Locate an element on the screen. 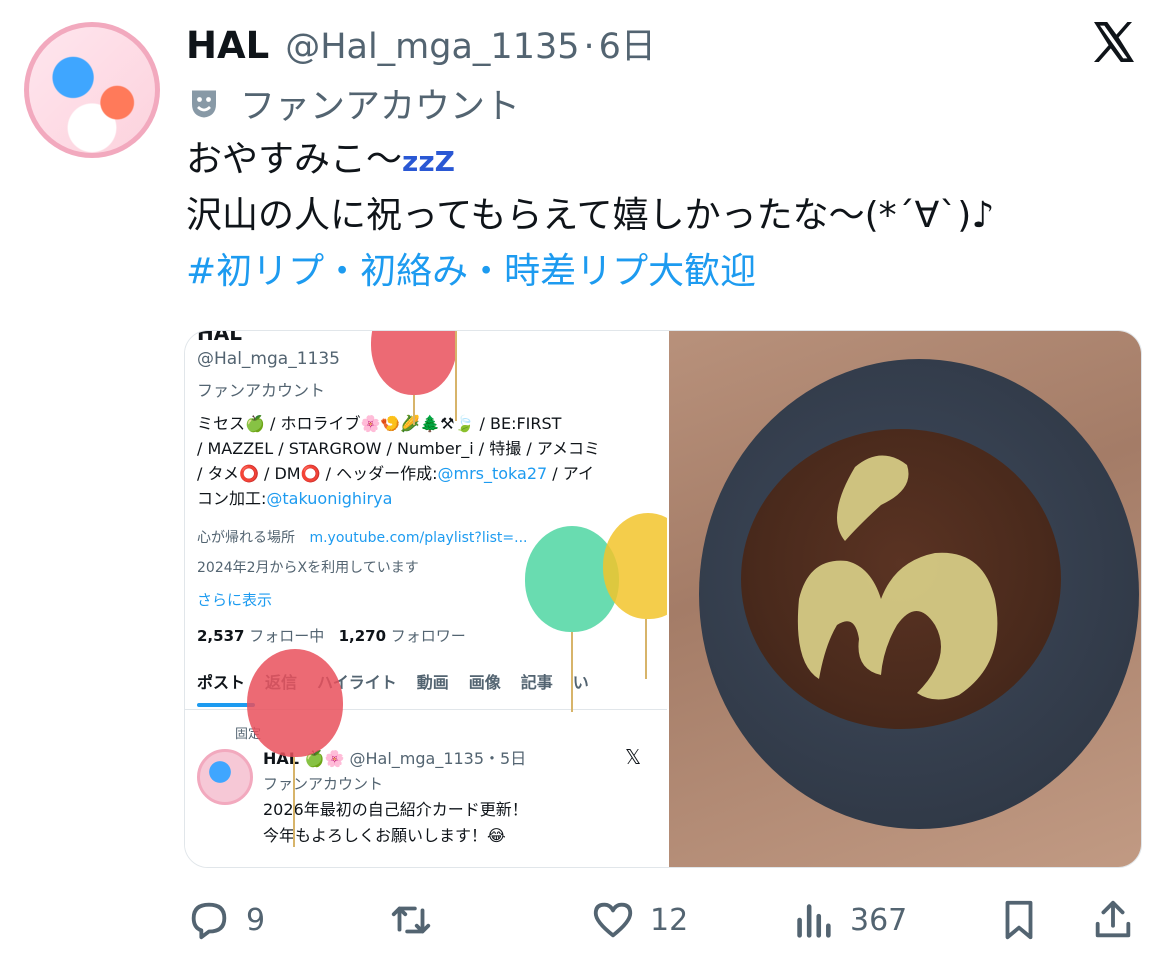 The width and height of the screenshot is (1170, 976). balloon-red-top is located at coordinates (414, 363).